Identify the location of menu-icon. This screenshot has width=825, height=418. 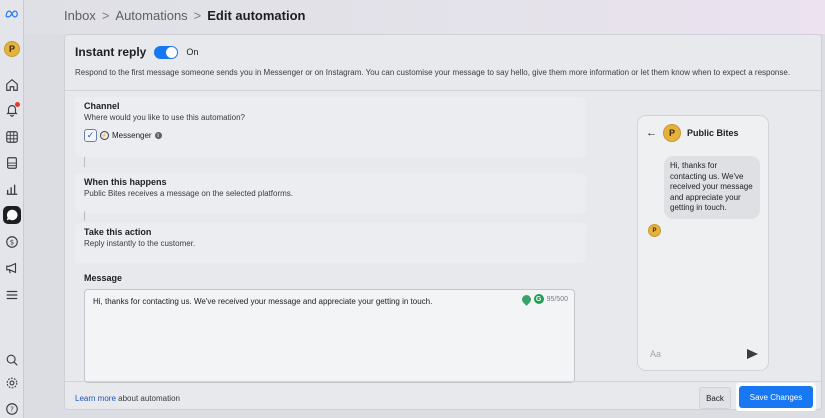
(12, 295).